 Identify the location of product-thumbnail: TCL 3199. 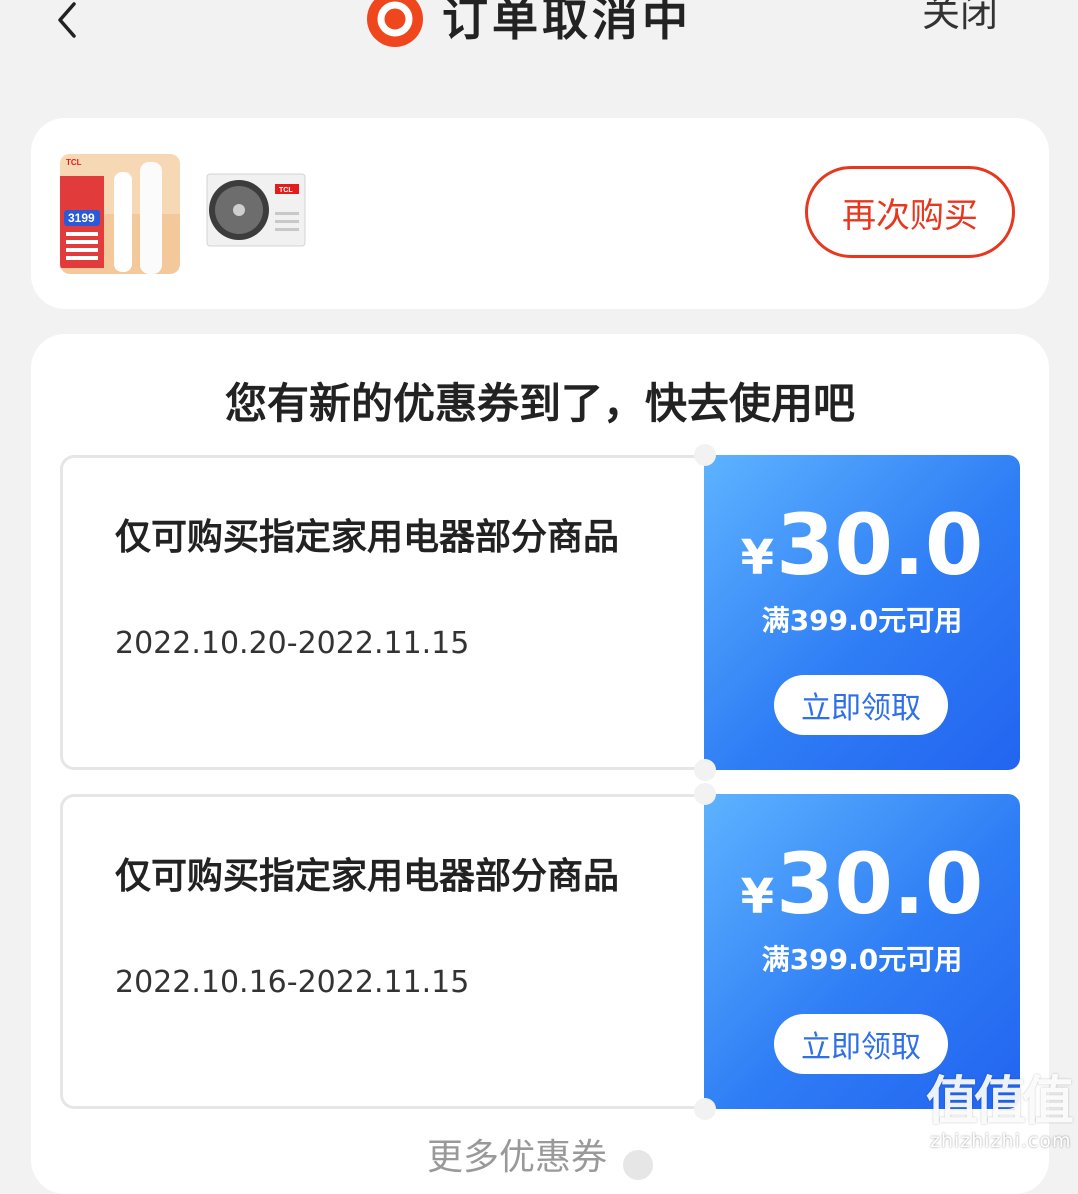
(120, 214).